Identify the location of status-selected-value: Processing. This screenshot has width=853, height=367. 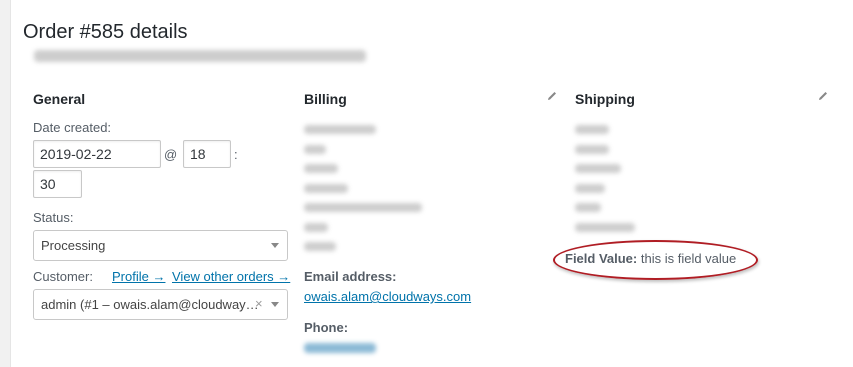
(73, 245).